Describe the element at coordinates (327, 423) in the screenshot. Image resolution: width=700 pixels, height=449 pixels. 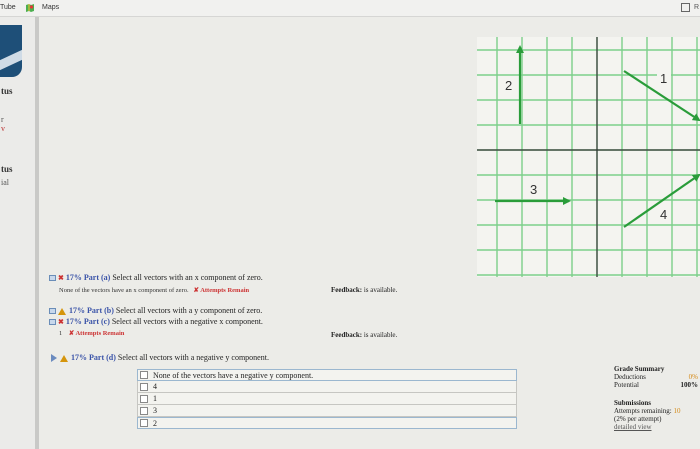
I see `choice-2: 2` at that location.